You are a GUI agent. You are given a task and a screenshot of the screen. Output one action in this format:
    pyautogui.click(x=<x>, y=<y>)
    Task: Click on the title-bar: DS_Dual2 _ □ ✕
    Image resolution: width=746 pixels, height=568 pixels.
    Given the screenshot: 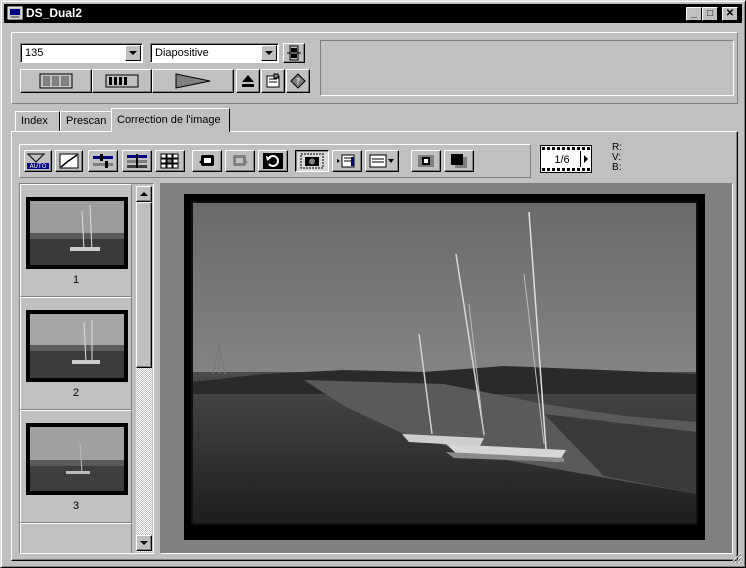 What is the action you would take?
    pyautogui.click(x=373, y=13)
    